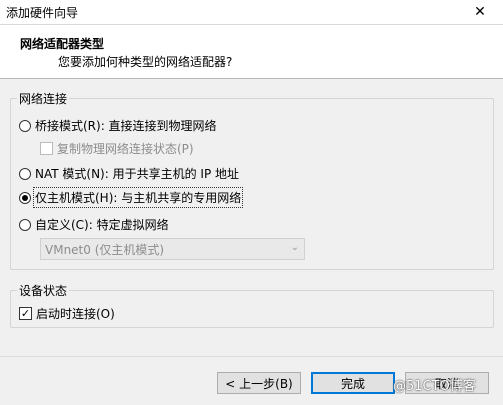 The width and height of the screenshot is (503, 405). What do you see at coordinates (251, 12) in the screenshot?
I see `title-bar: 添加硬件向导 ✕` at bounding box center [251, 12].